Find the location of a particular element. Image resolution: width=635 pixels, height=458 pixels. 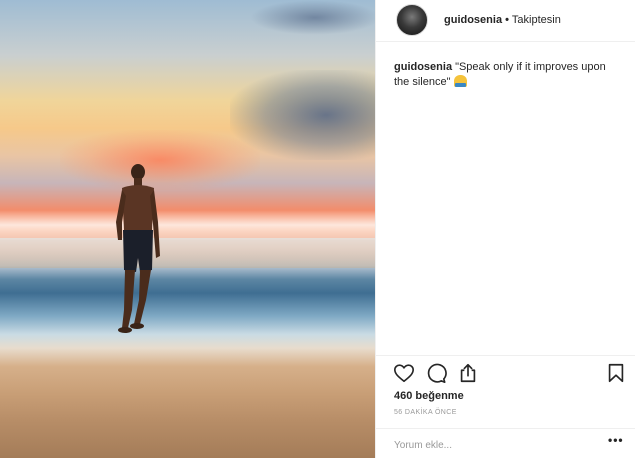

comment-bar: ••• is located at coordinates (505, 443).